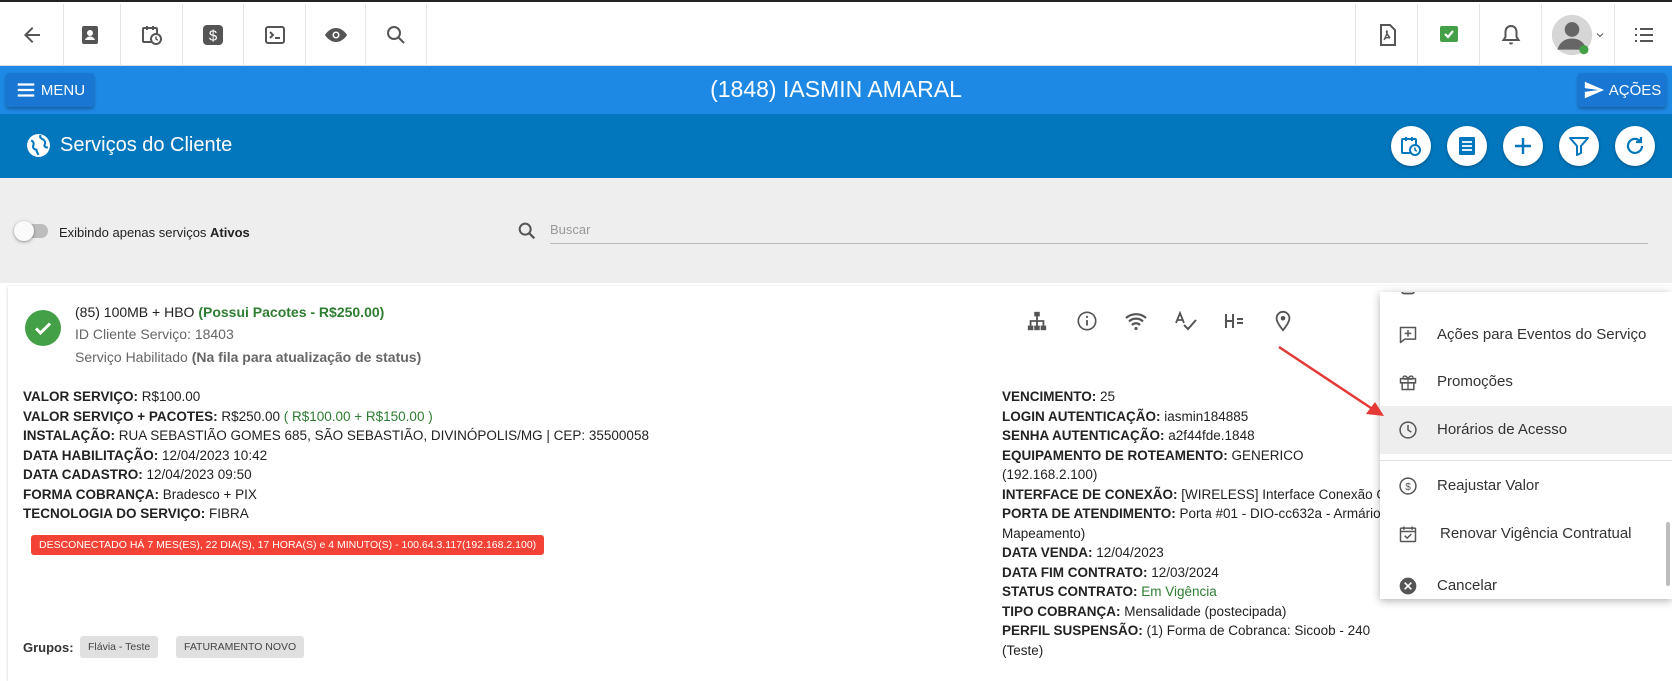 This screenshot has height=681, width=1672. I want to click on history-button, so click(1234, 321).